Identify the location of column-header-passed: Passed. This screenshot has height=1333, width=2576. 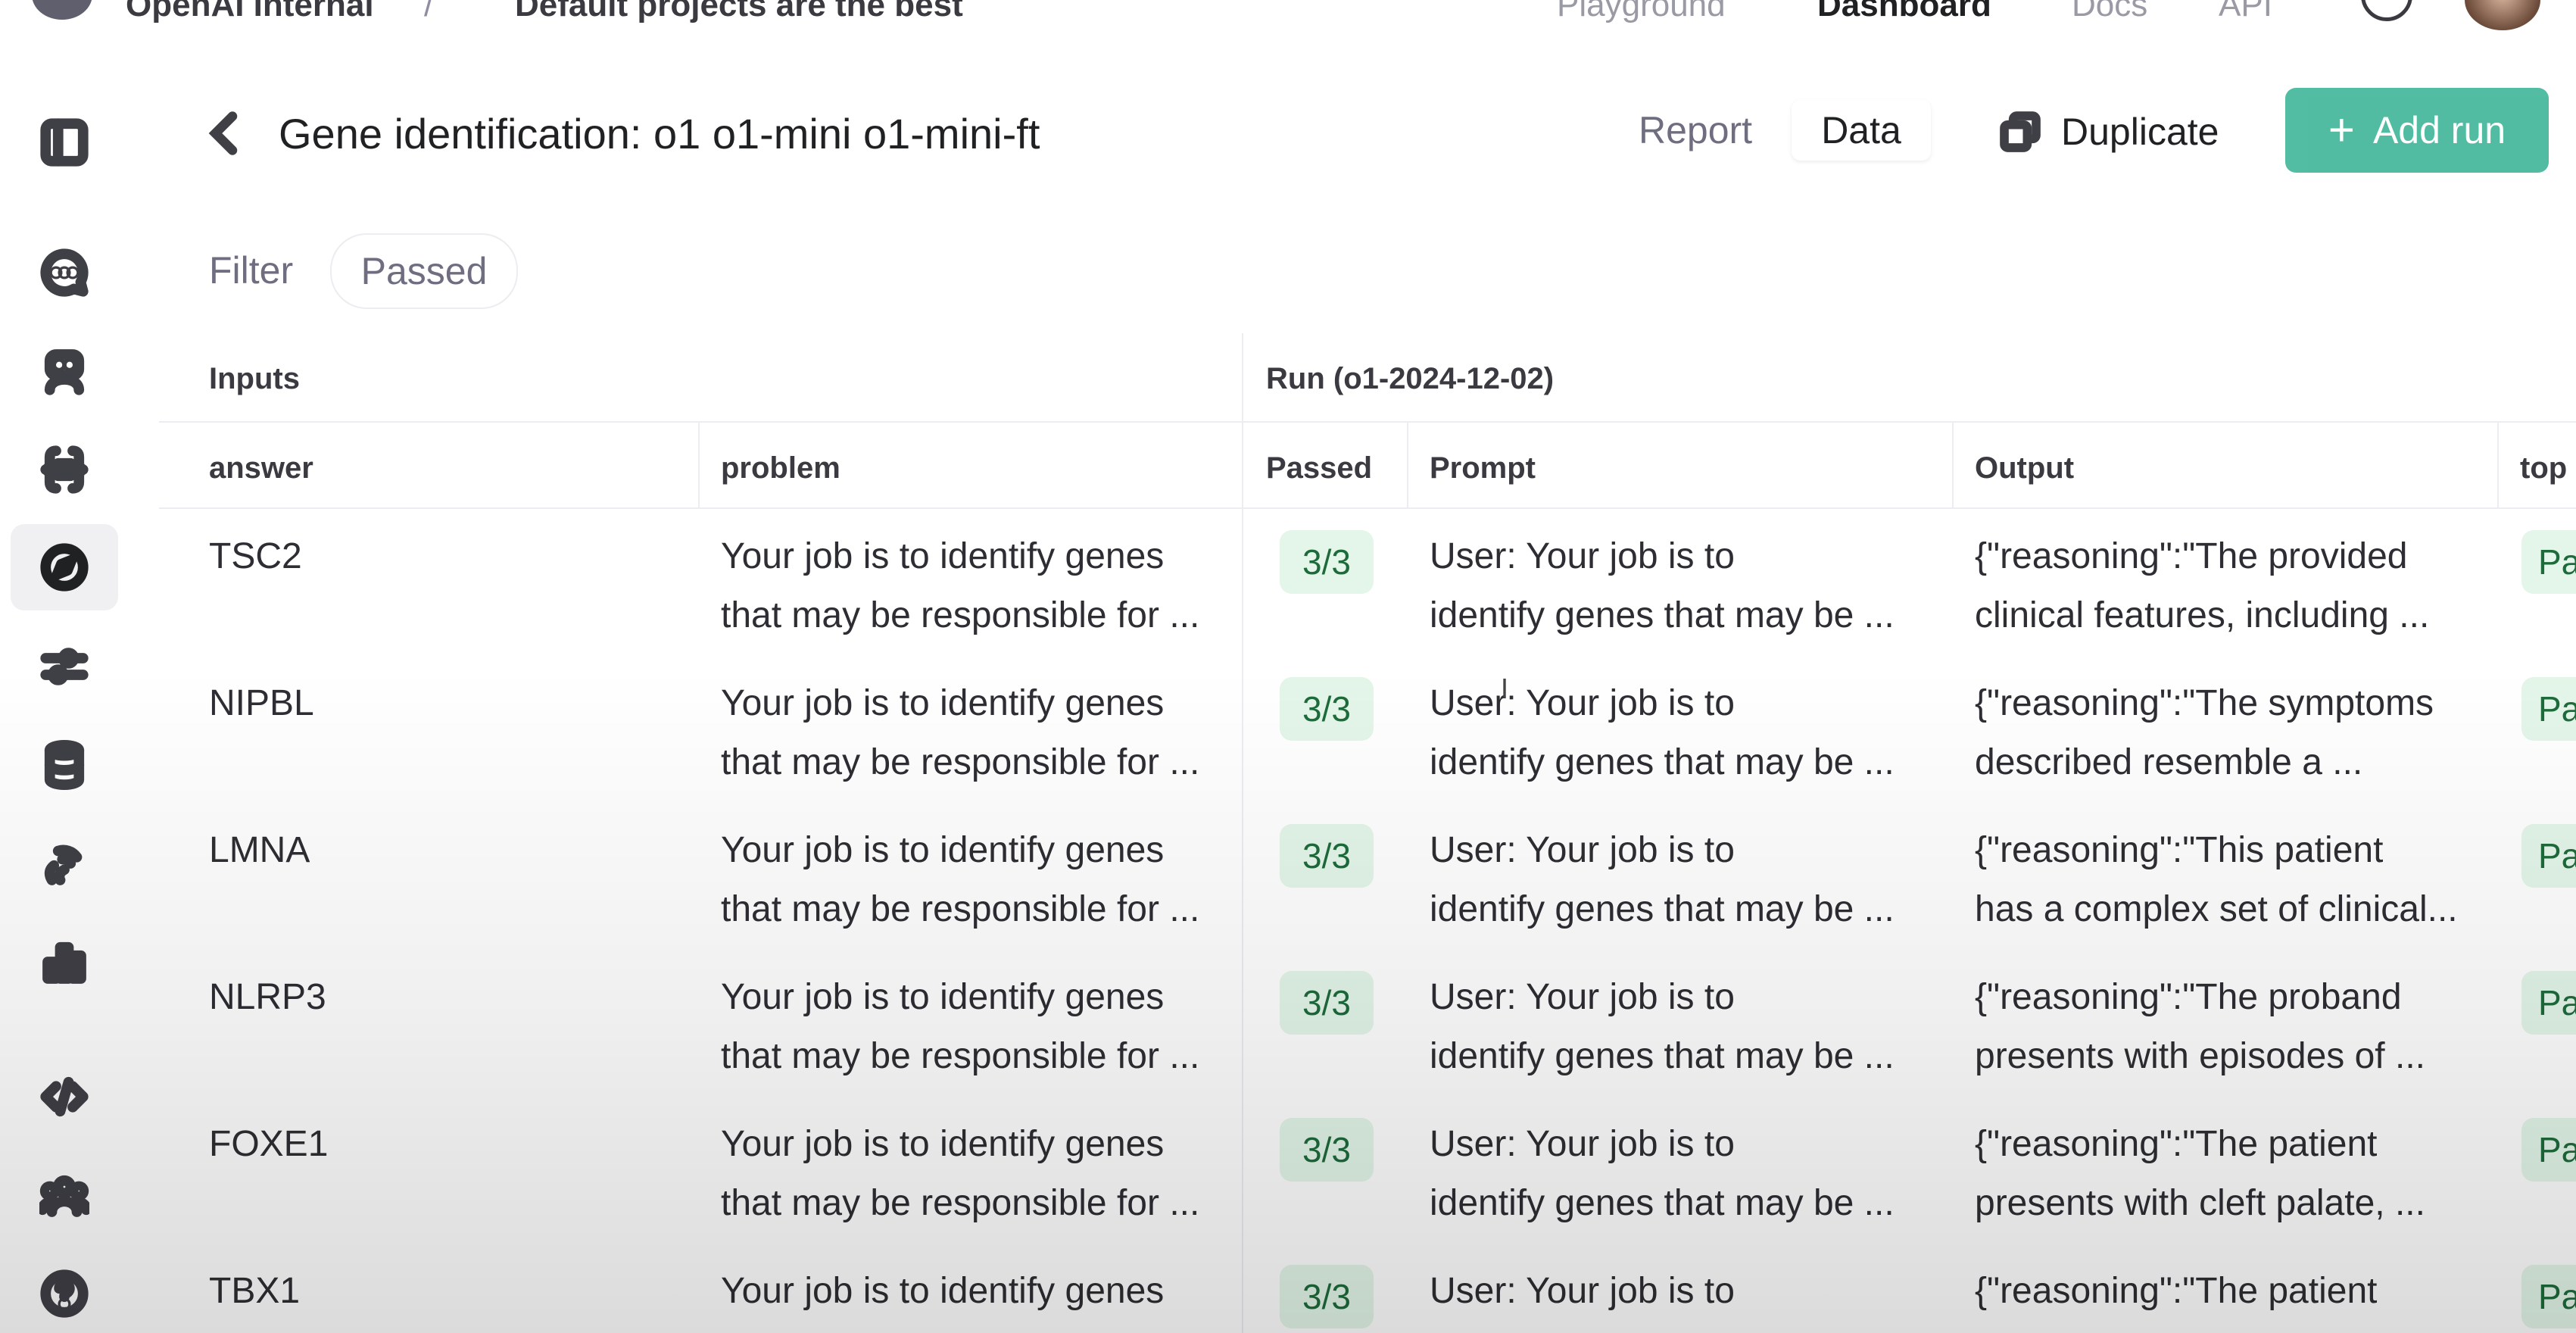
(1319, 468).